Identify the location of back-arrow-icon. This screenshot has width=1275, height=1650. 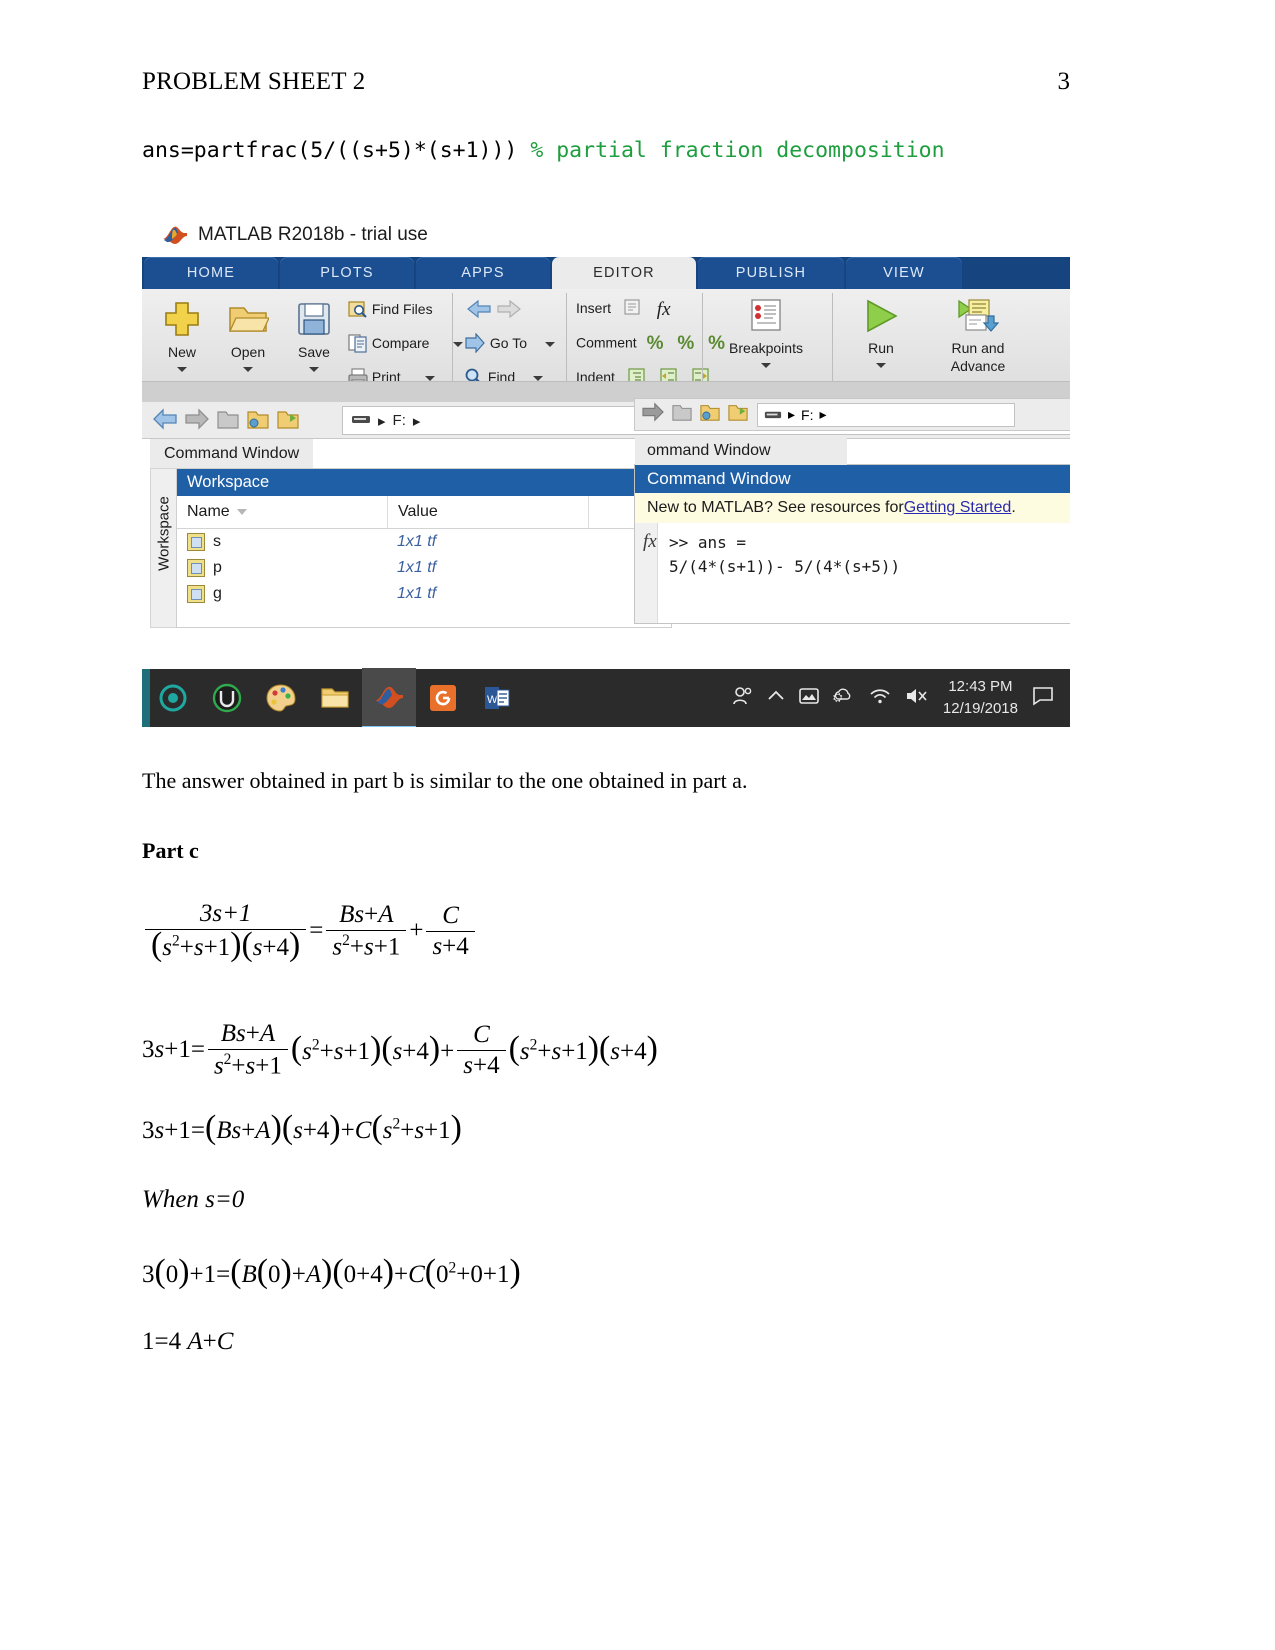
(165, 421).